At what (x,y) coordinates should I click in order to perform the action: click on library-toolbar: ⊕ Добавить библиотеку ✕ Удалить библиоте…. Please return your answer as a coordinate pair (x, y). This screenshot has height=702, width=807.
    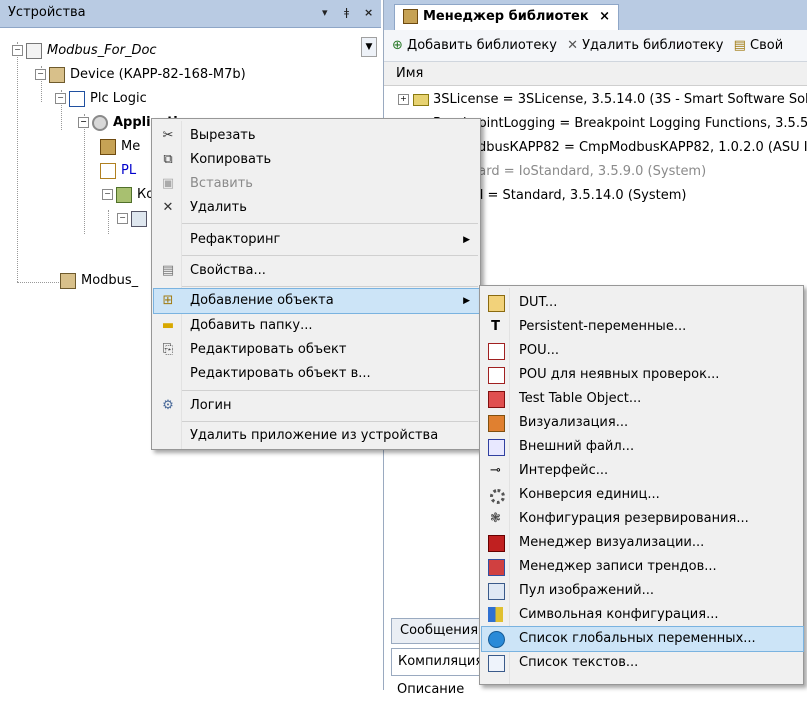
    Looking at the image, I should click on (595, 46).